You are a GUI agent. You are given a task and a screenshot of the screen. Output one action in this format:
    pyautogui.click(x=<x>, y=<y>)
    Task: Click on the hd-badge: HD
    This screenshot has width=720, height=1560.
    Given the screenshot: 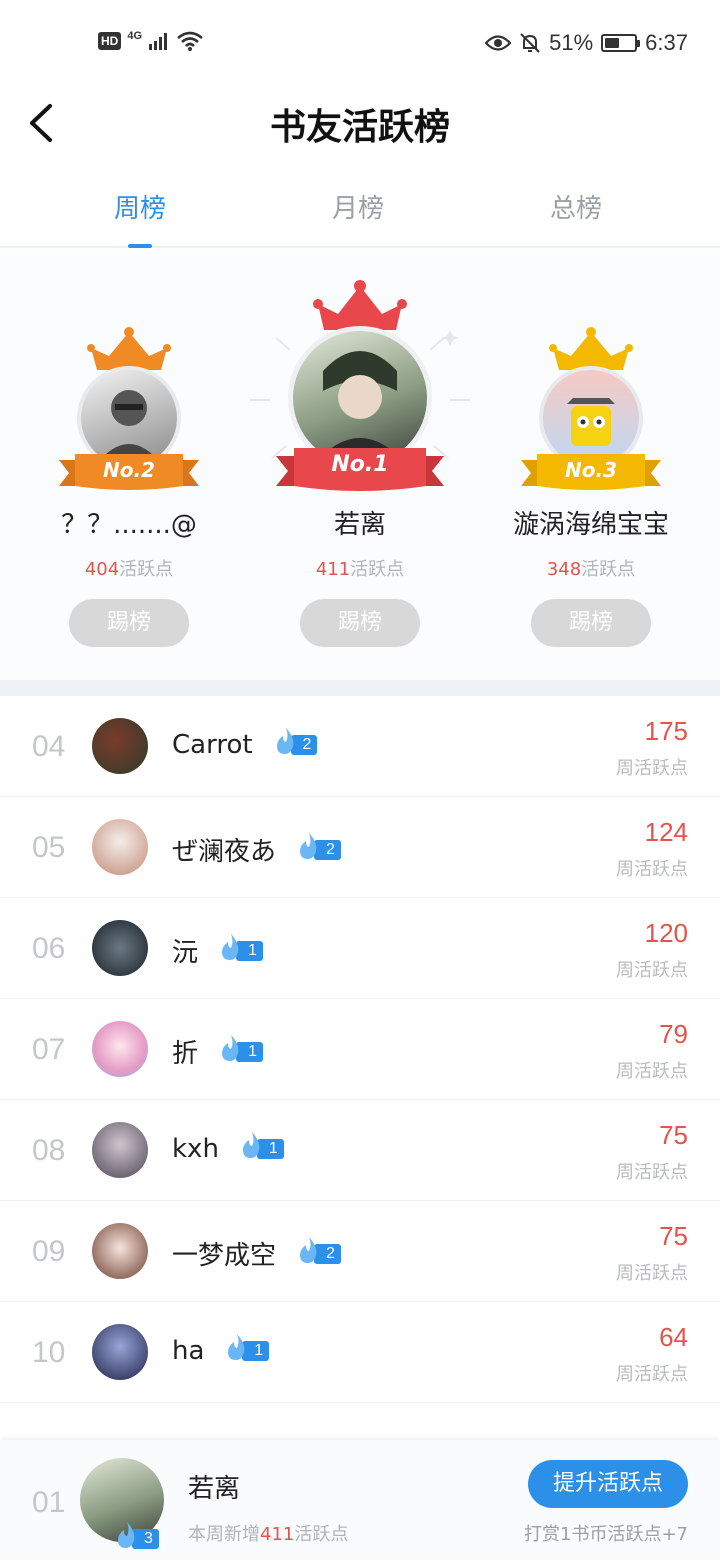 What is the action you would take?
    pyautogui.click(x=110, y=41)
    